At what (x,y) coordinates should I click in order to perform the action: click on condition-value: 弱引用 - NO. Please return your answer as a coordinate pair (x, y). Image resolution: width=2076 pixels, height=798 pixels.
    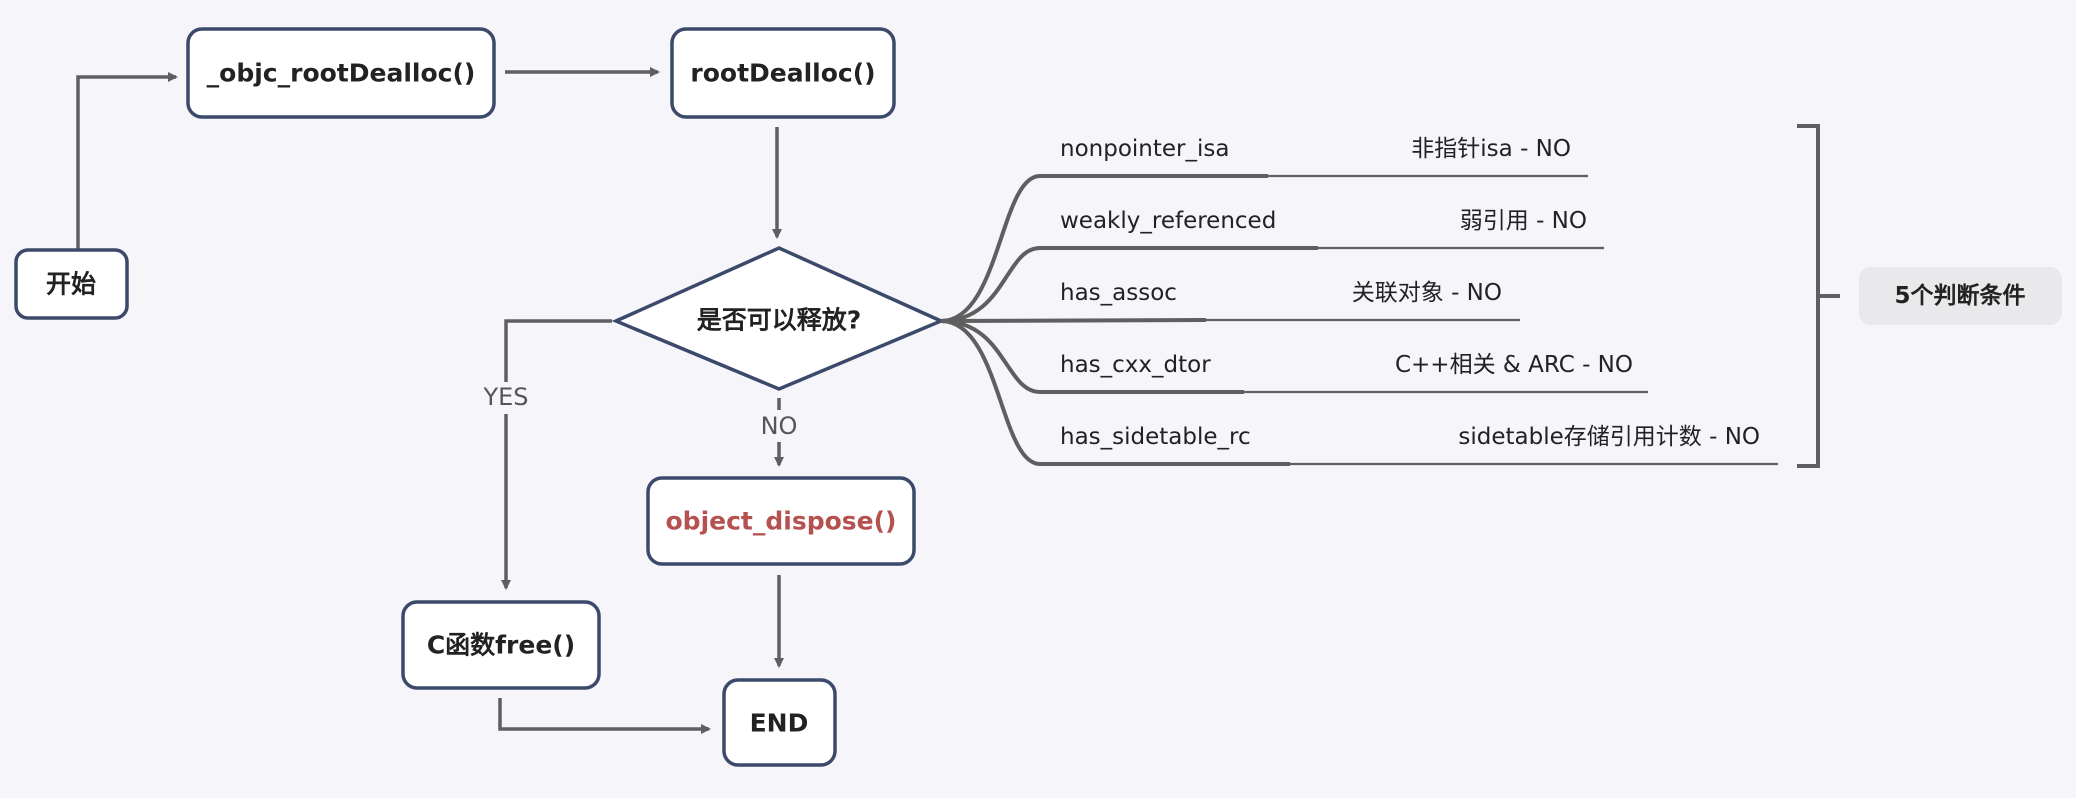
    Looking at the image, I should click on (1523, 221).